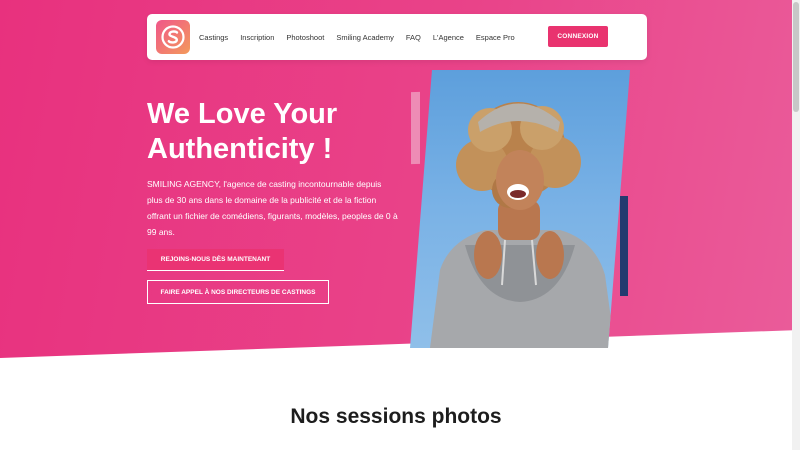 The height and width of the screenshot is (450, 800). I want to click on nav-link-agence: L'Agence, so click(448, 37).